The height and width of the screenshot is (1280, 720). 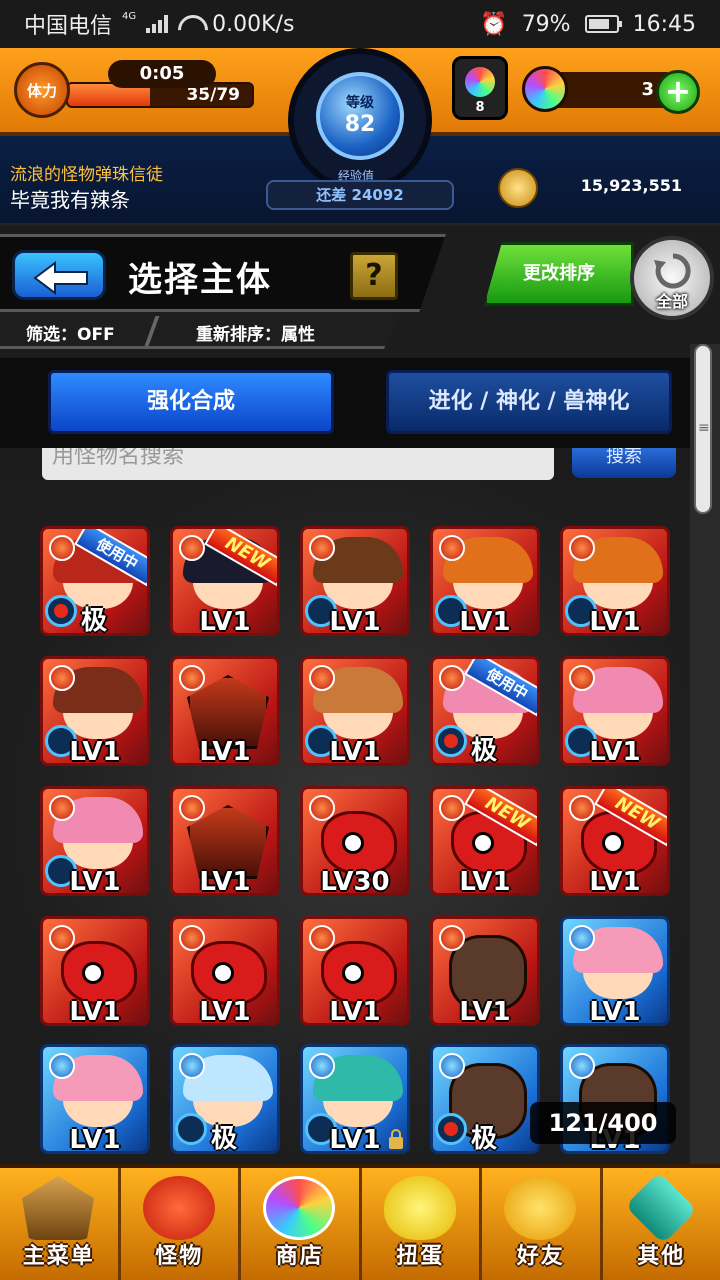 I want to click on search-input: 用怪物名搜索, so click(x=298, y=464).